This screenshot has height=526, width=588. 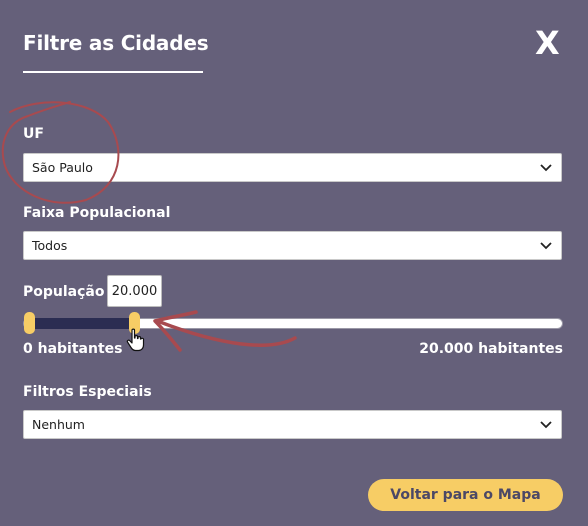 I want to click on faixa-select: Todos, so click(x=292, y=245).